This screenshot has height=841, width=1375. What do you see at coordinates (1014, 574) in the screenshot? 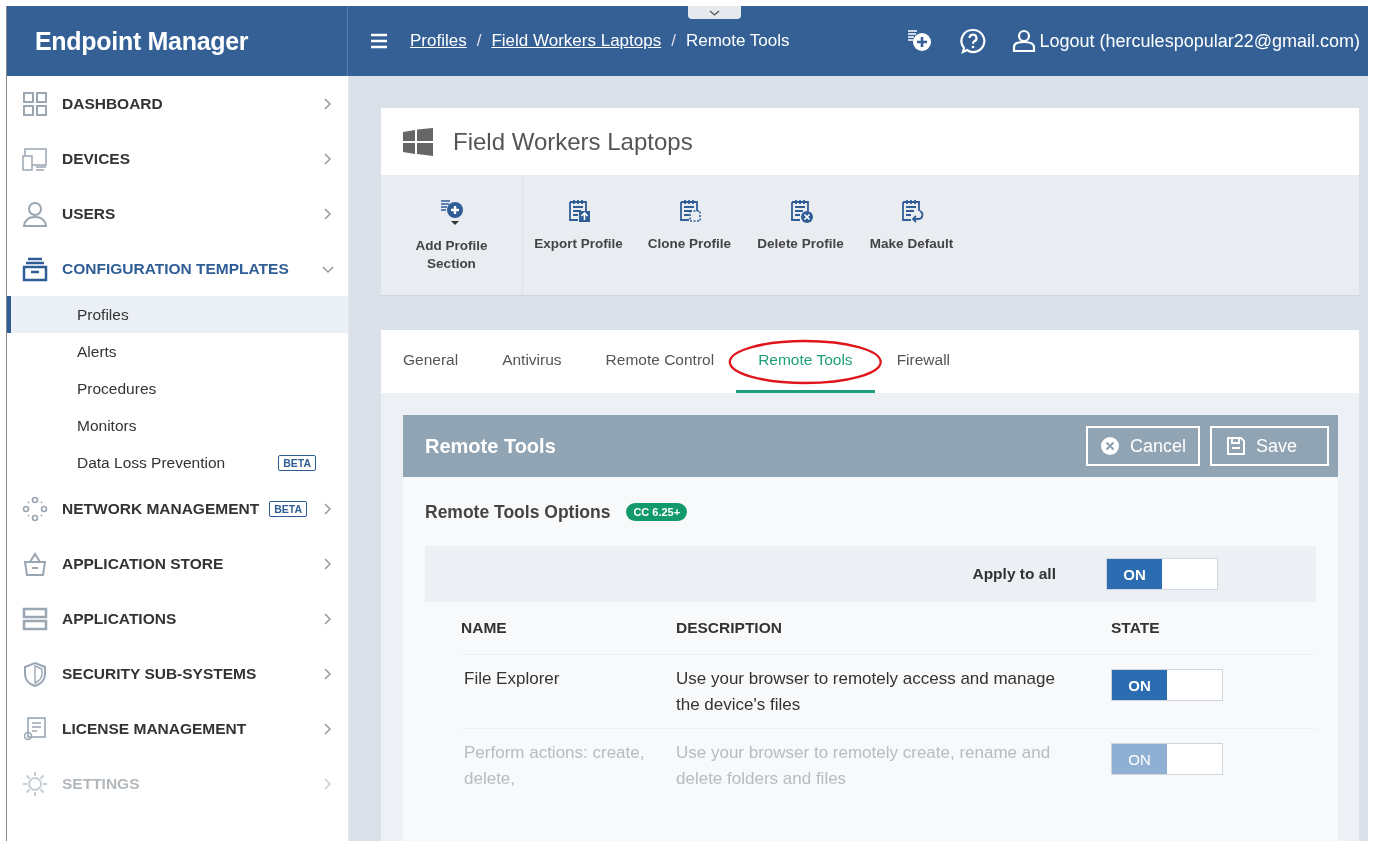
I see `apply-to-all-label: Apply to all` at bounding box center [1014, 574].